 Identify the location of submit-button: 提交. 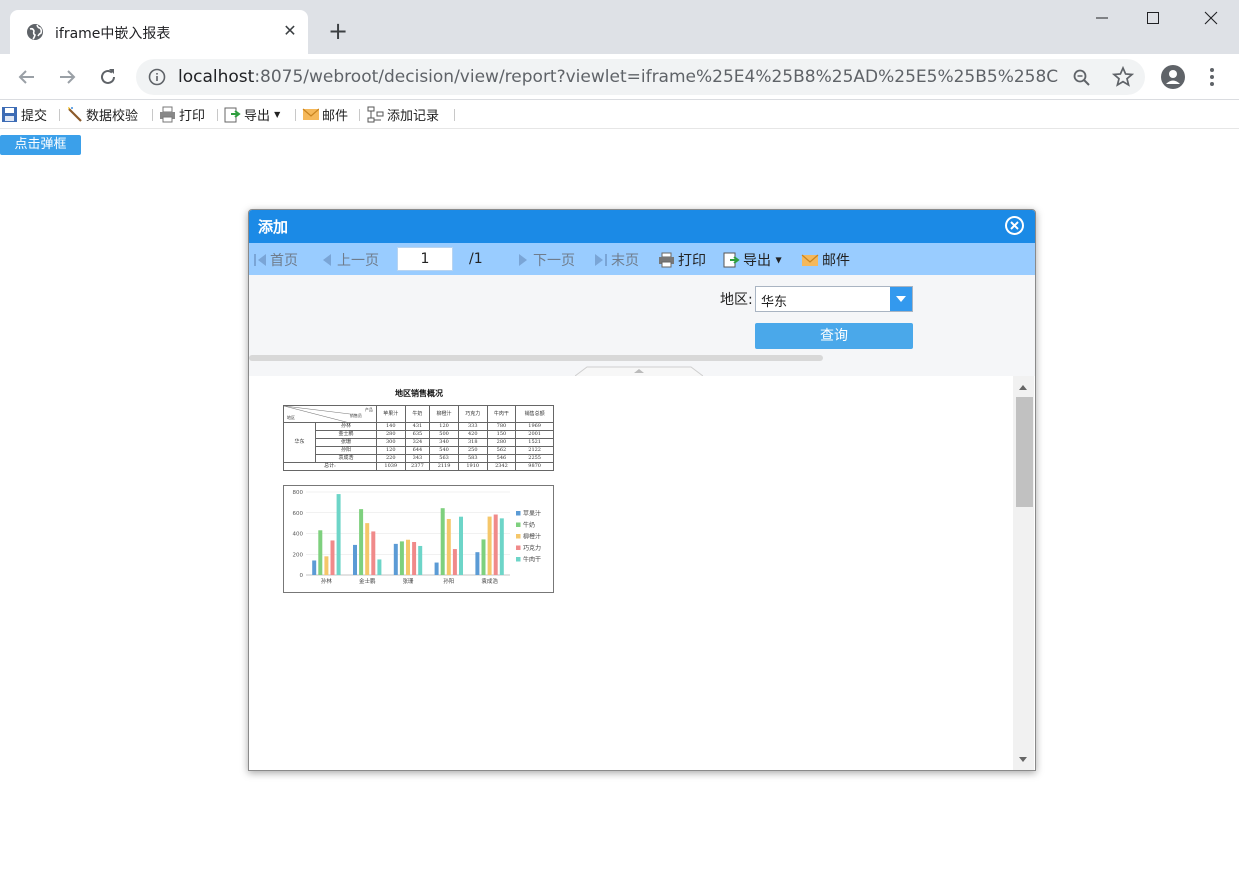
(24, 115).